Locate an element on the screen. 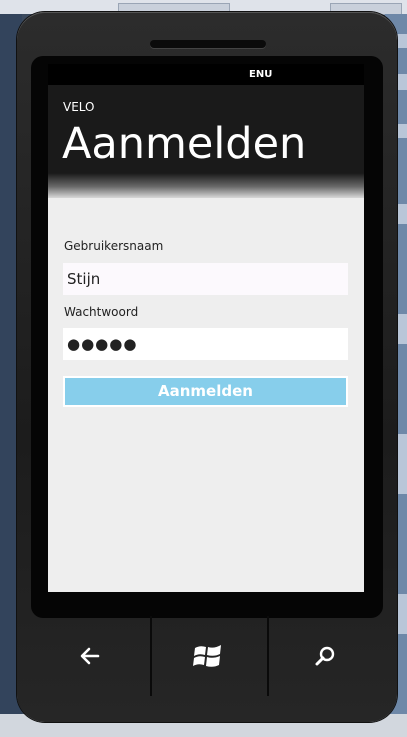  password-input: ●●●●● is located at coordinates (205, 344).